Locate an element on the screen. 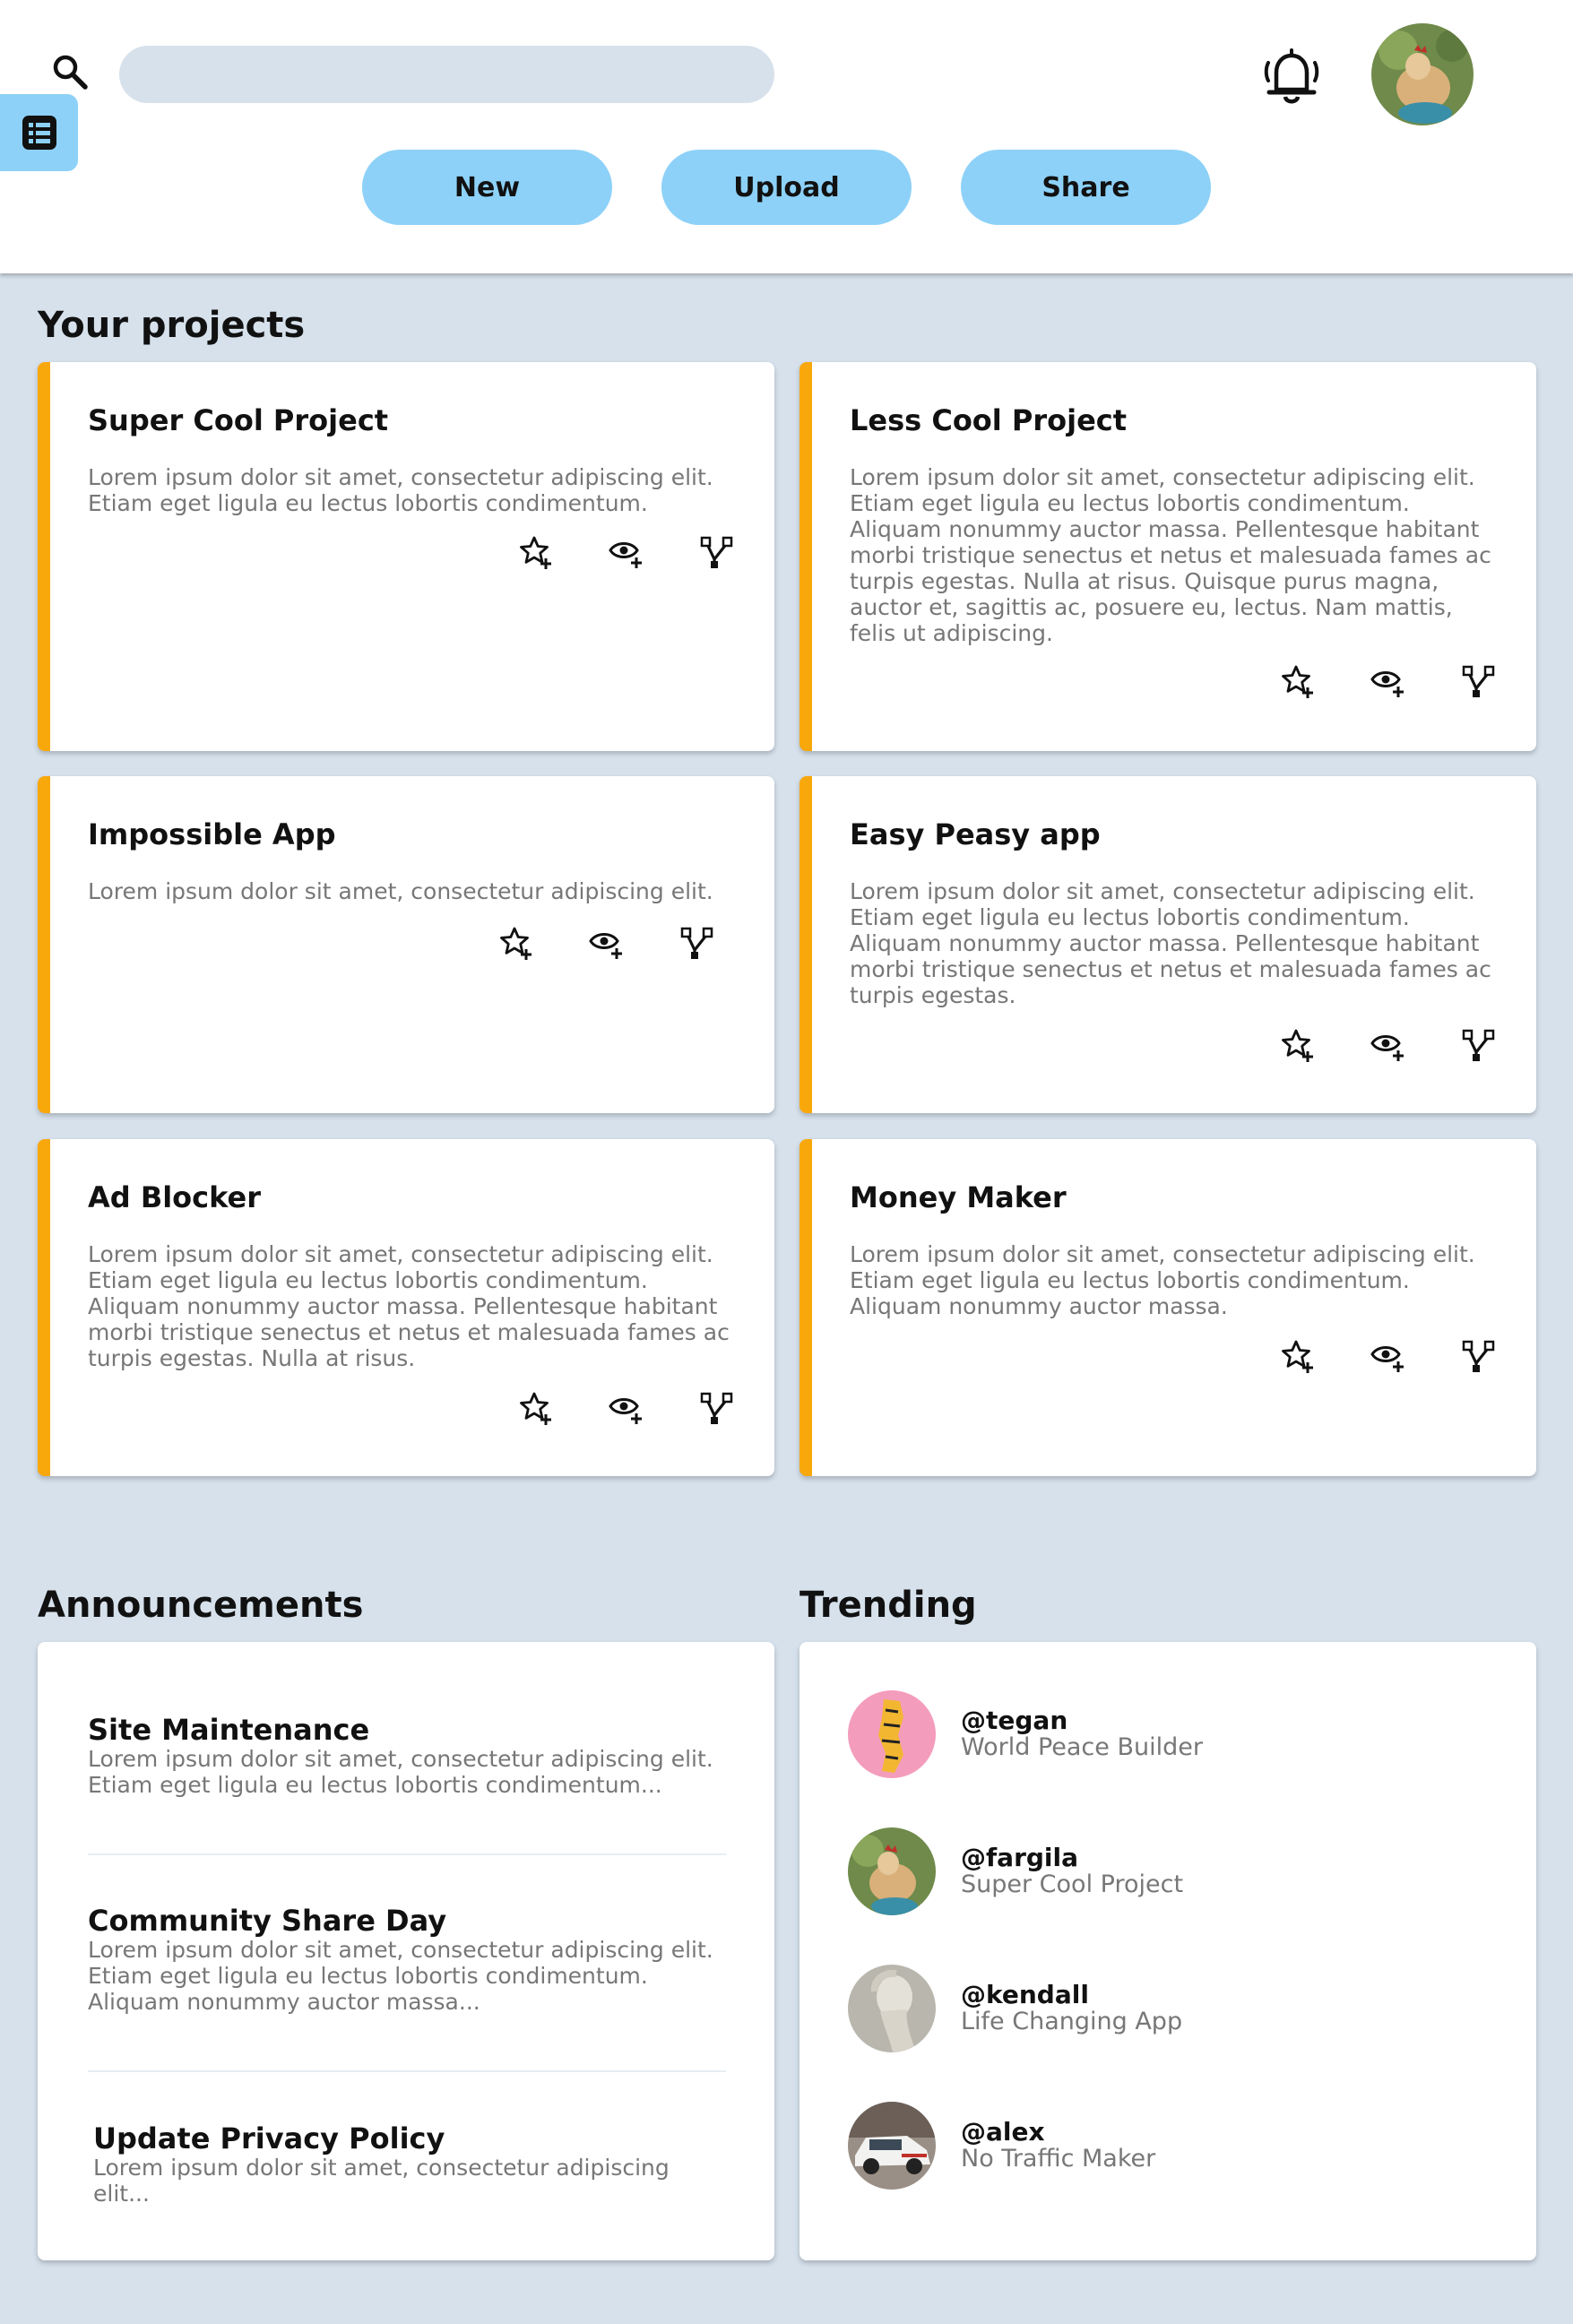 This screenshot has height=2324, width=1573. trending-section-title: Trending is located at coordinates (888, 1606).